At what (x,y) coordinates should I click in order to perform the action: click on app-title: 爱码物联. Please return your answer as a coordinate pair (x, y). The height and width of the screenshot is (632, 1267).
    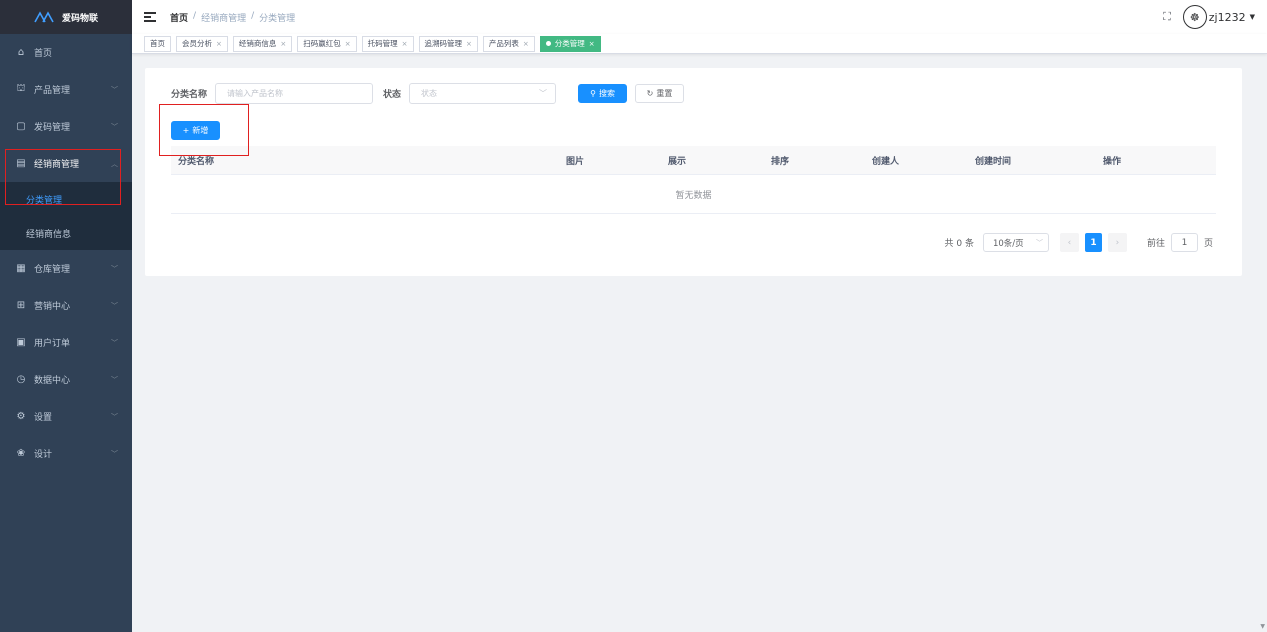
    Looking at the image, I should click on (80, 18).